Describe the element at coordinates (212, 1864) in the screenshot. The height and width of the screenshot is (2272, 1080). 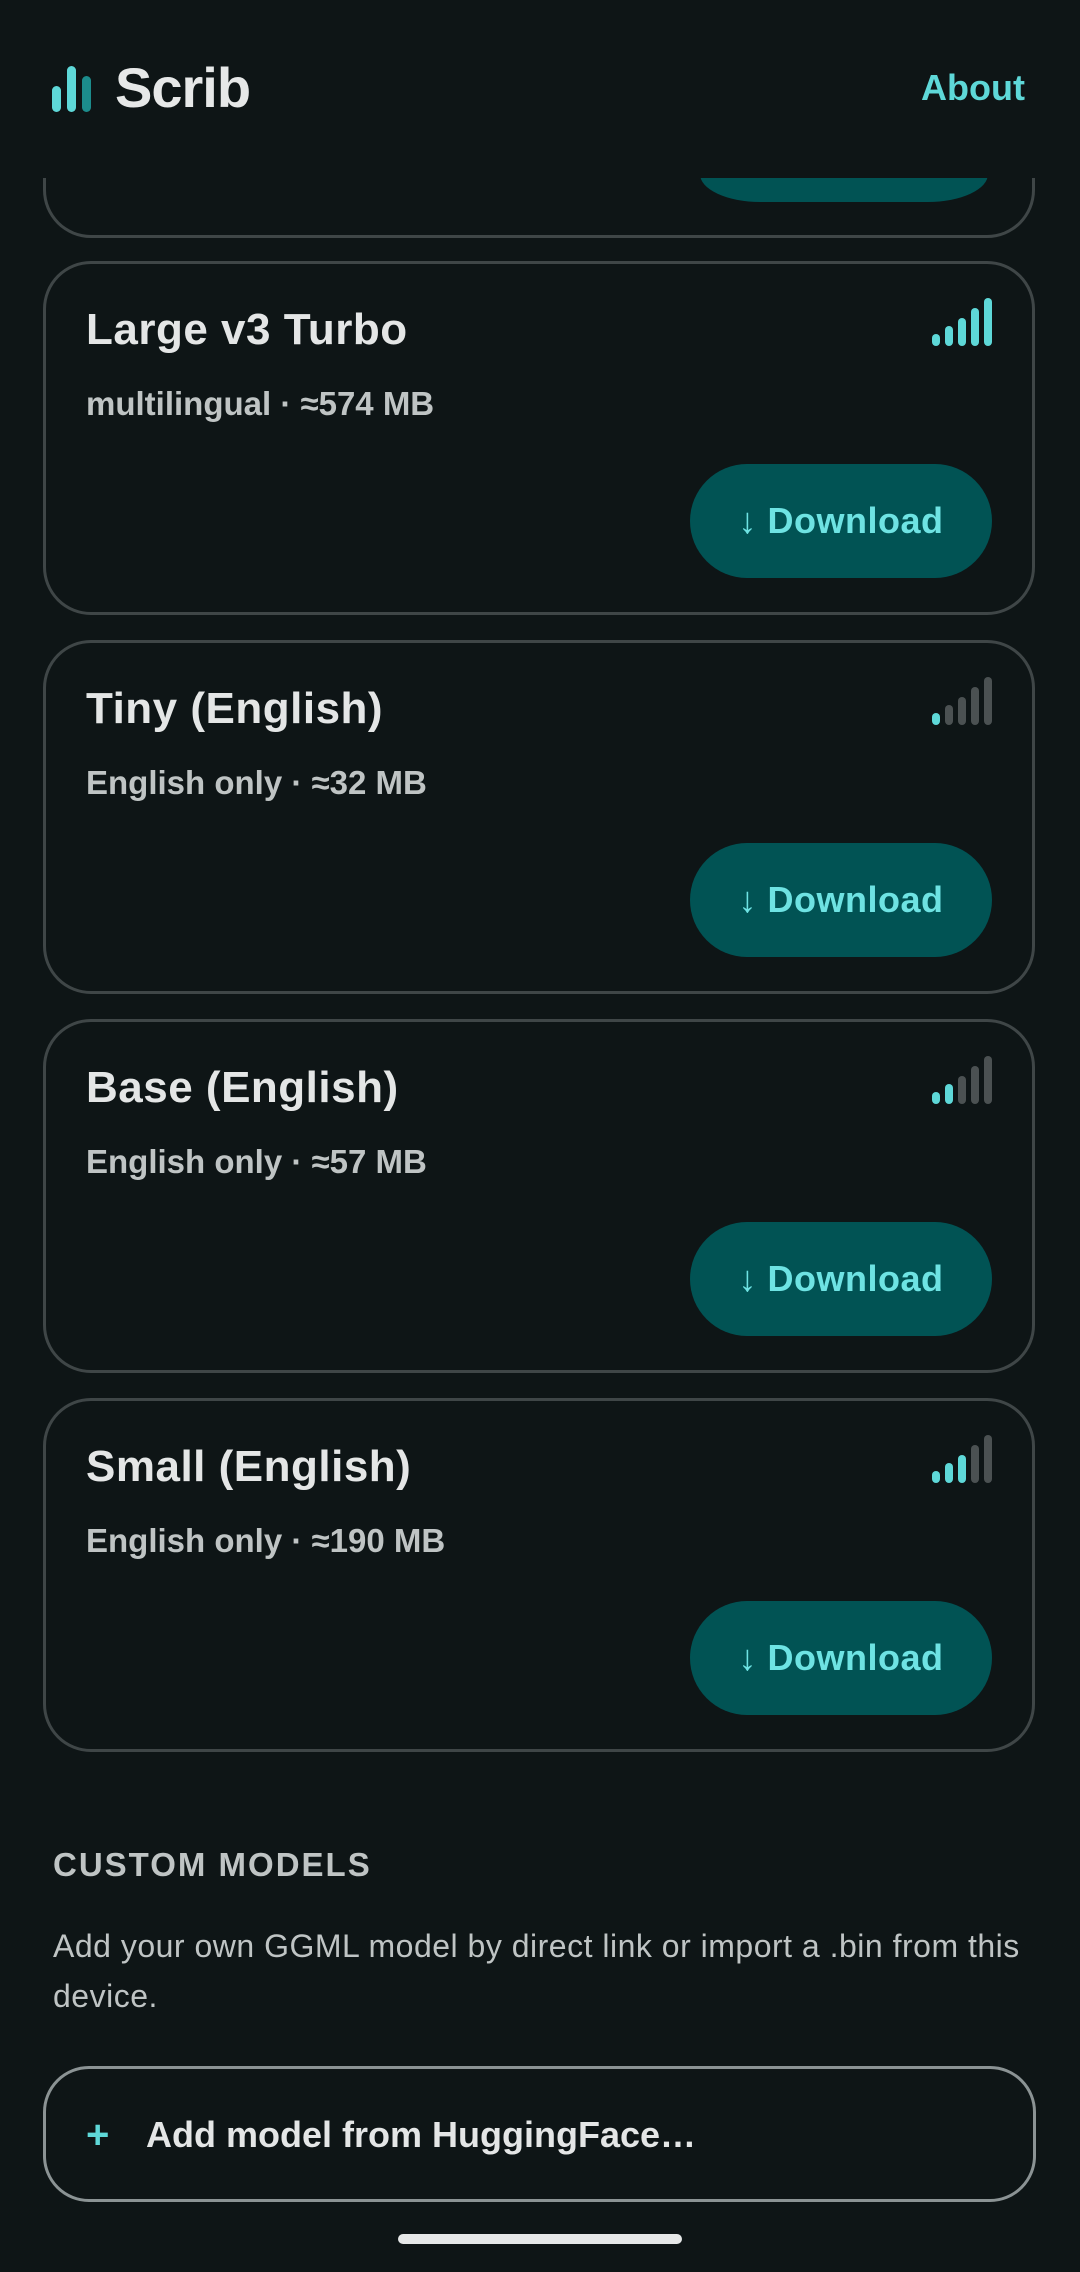
I see `section-header-custom-models: CUSTOM MODELS` at that location.